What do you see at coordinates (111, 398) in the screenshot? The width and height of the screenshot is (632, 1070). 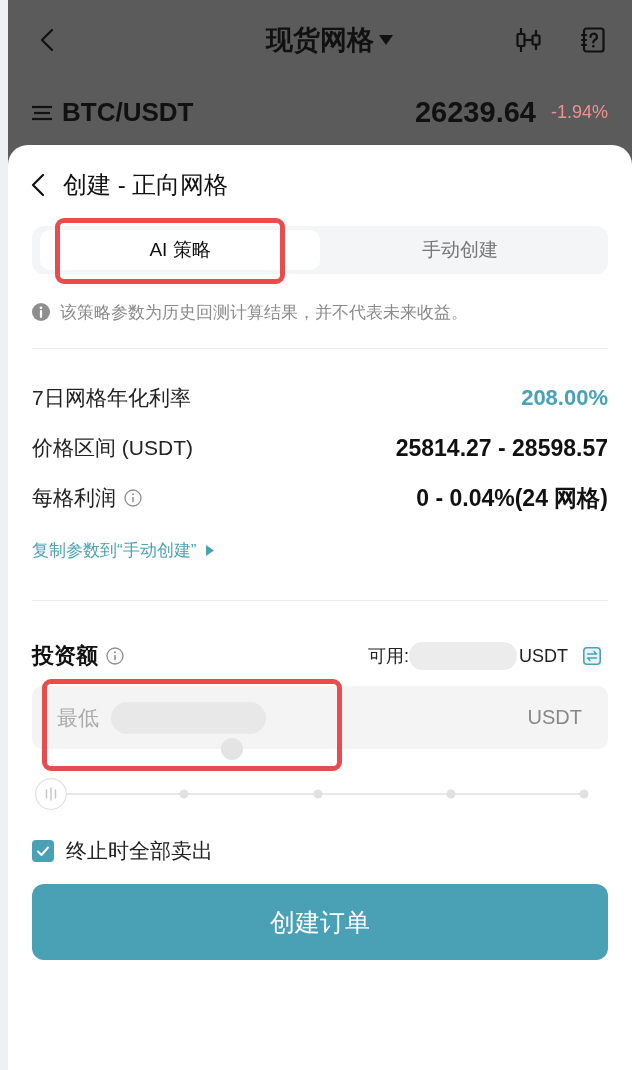 I see `stat-label: 7日网格年化利率` at bounding box center [111, 398].